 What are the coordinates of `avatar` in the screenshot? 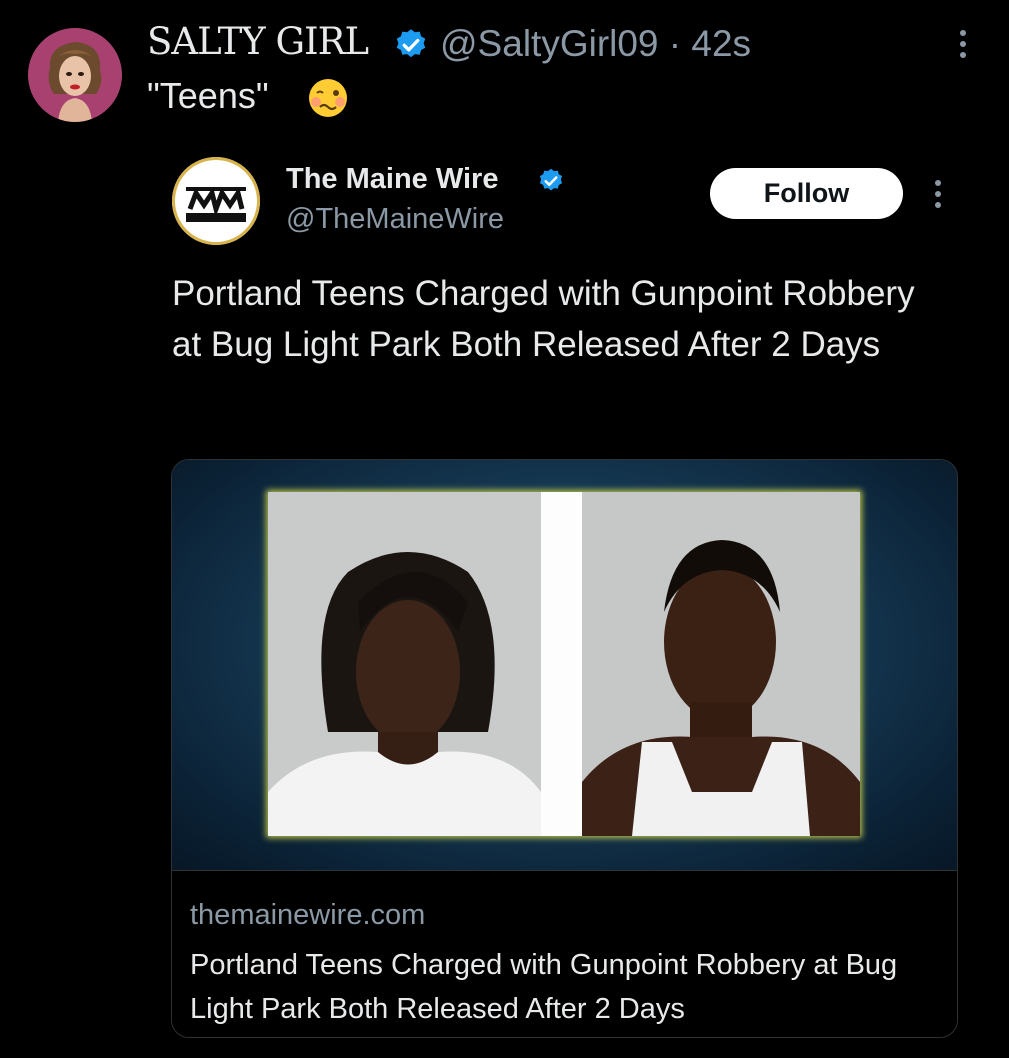 It's located at (75, 75).